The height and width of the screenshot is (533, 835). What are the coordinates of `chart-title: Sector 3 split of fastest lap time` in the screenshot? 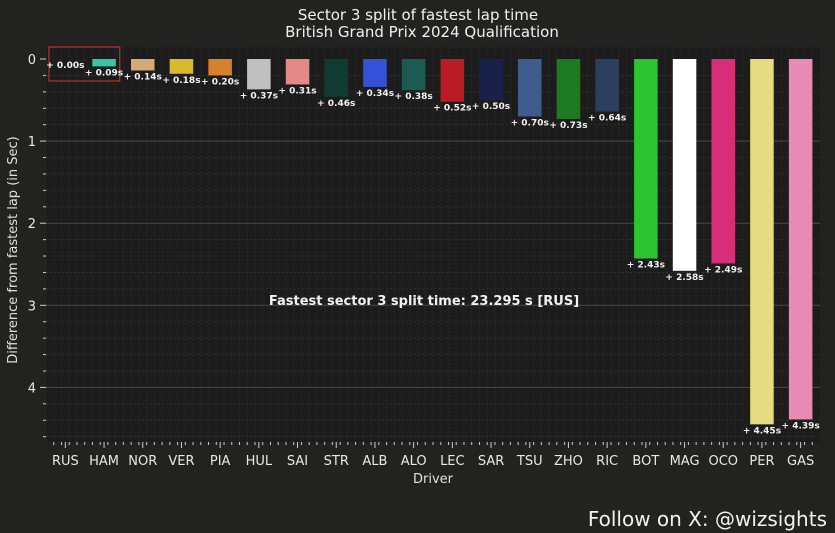 It's located at (418, 15).